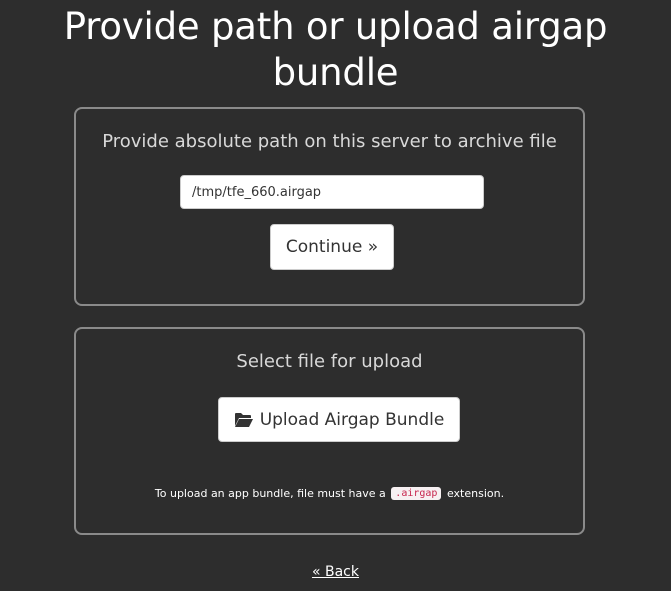 This screenshot has width=671, height=591. What do you see at coordinates (244, 420) in the screenshot?
I see `folder-open-icon` at bounding box center [244, 420].